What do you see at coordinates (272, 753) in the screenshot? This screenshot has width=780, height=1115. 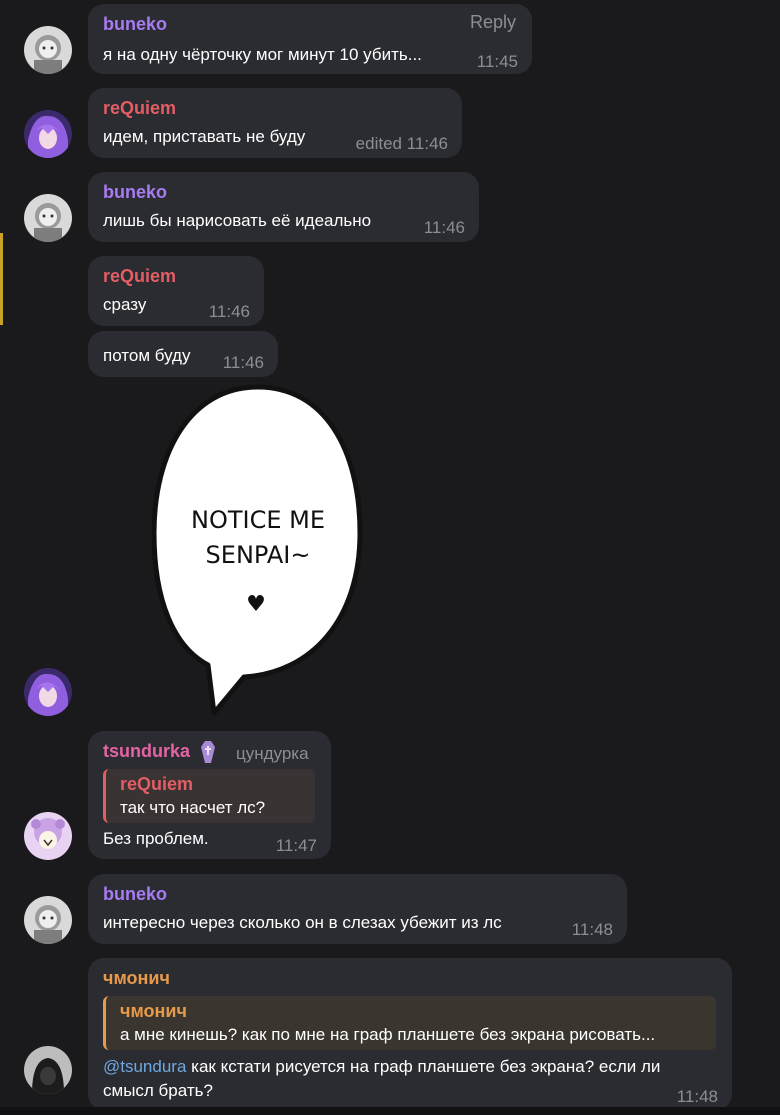 I see `sender-subtitle: цундурка` at bounding box center [272, 753].